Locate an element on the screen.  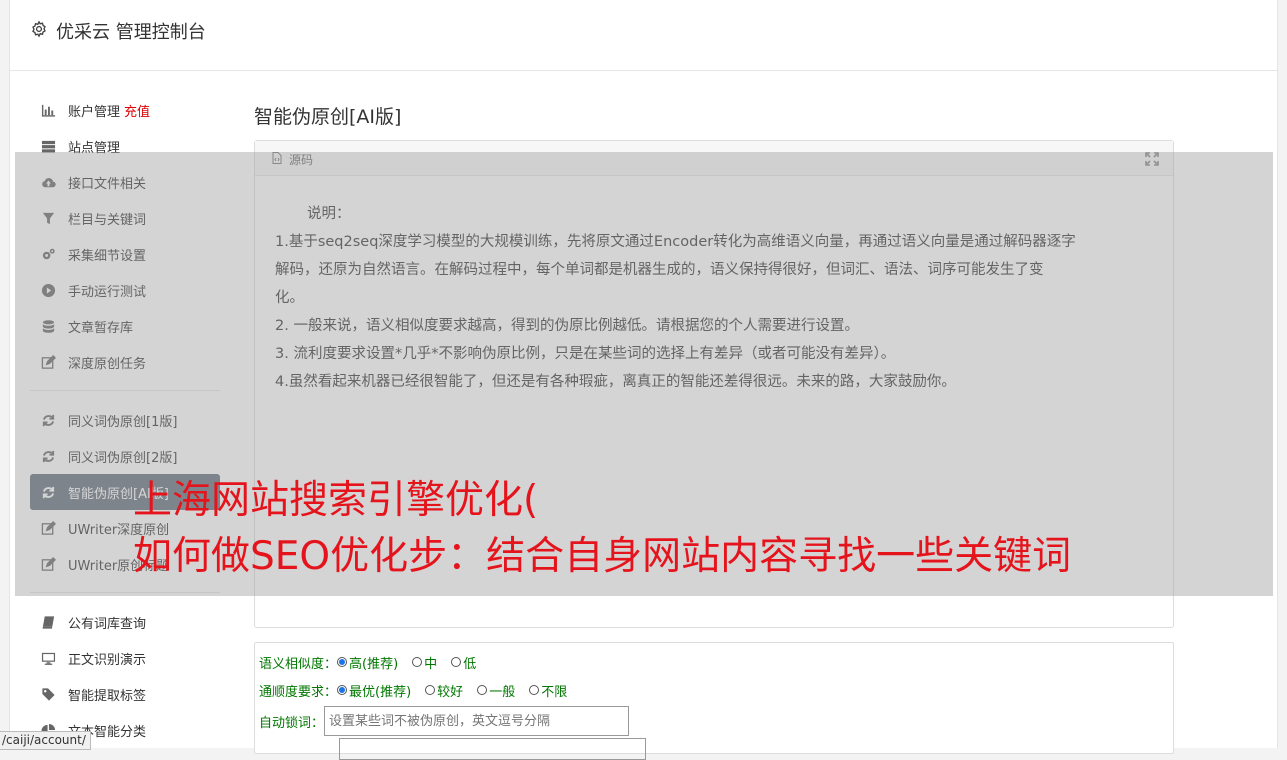
header: 优采云 管理控制台 is located at coordinates (643, 35).